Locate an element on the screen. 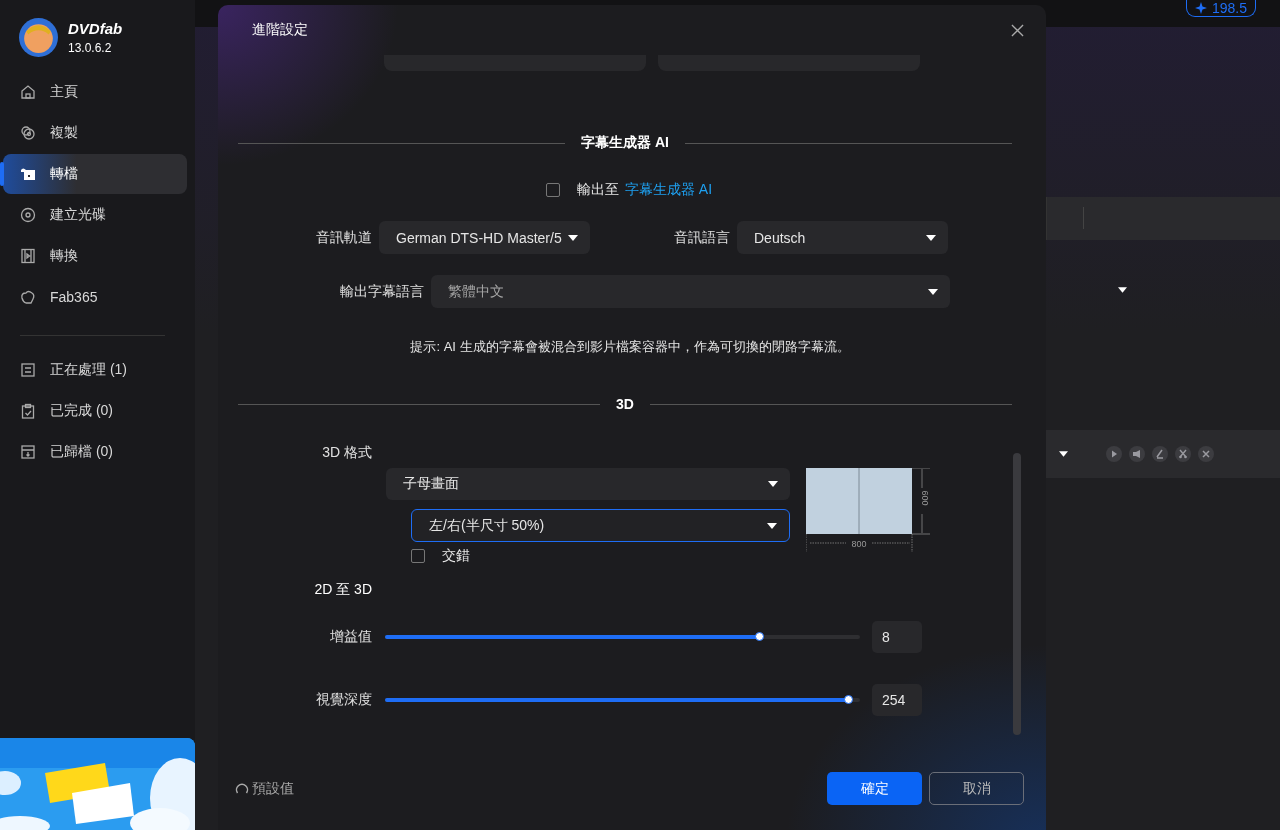 The width and height of the screenshot is (1280, 830). confirm-button: 確定 is located at coordinates (874, 788).